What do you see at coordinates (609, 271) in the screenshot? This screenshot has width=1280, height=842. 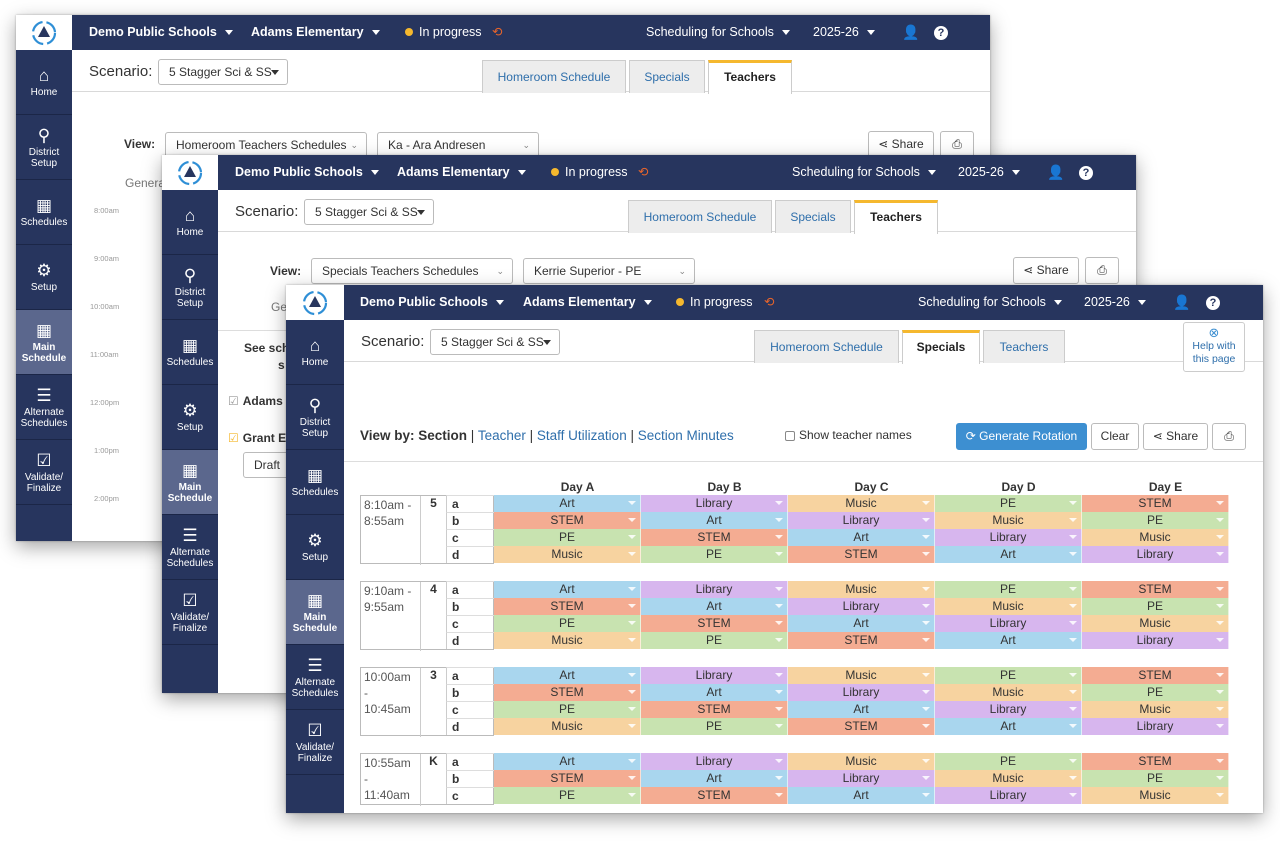 I see `teacher-select: Kerrie Superior - PE ⌄` at bounding box center [609, 271].